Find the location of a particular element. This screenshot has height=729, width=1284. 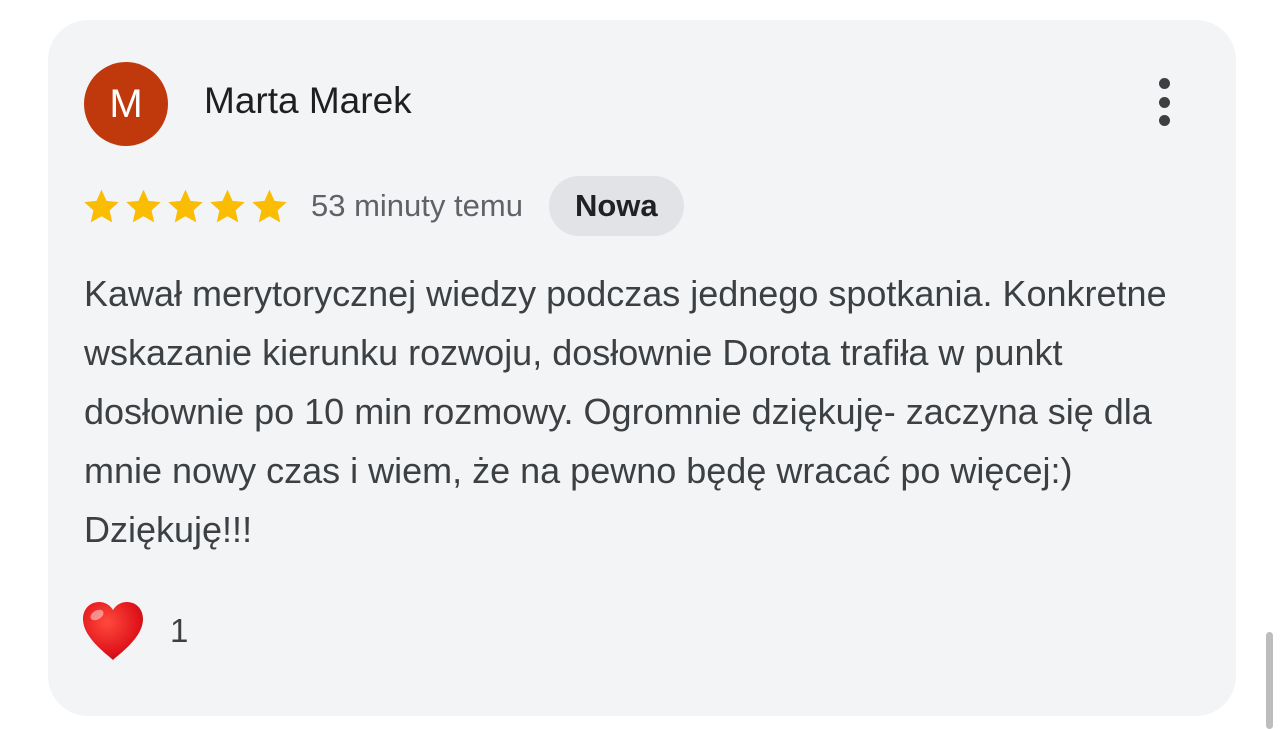

rating-row: 53 minuty temu Nowa is located at coordinates (383, 206).